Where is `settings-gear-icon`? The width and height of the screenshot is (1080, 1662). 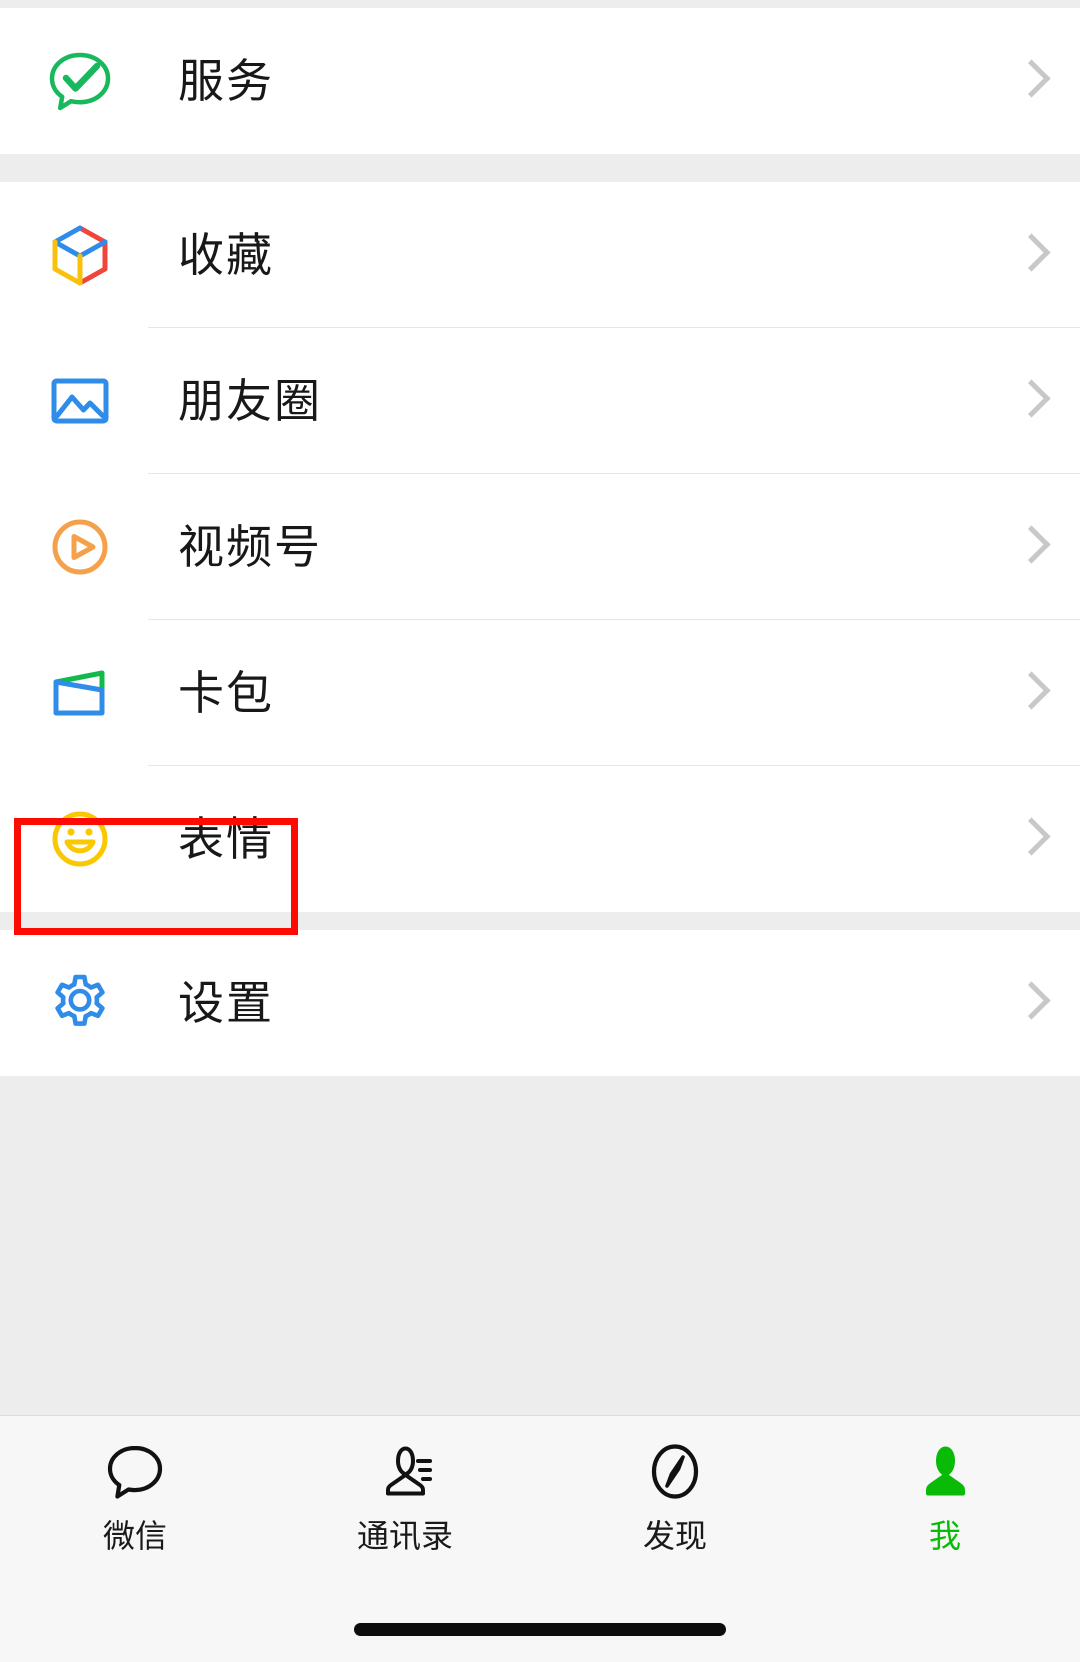
settings-gear-icon is located at coordinates (80, 1003).